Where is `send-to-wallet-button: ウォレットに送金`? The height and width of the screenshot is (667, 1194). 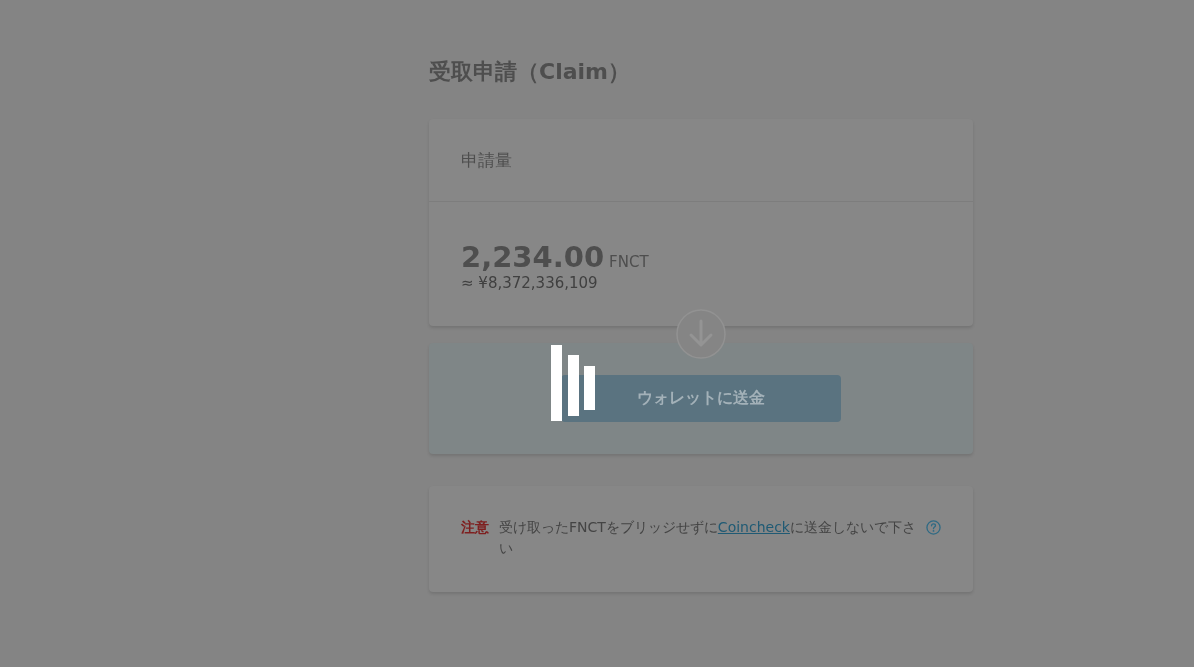
send-to-wallet-button: ウォレットに送金 is located at coordinates (701, 398).